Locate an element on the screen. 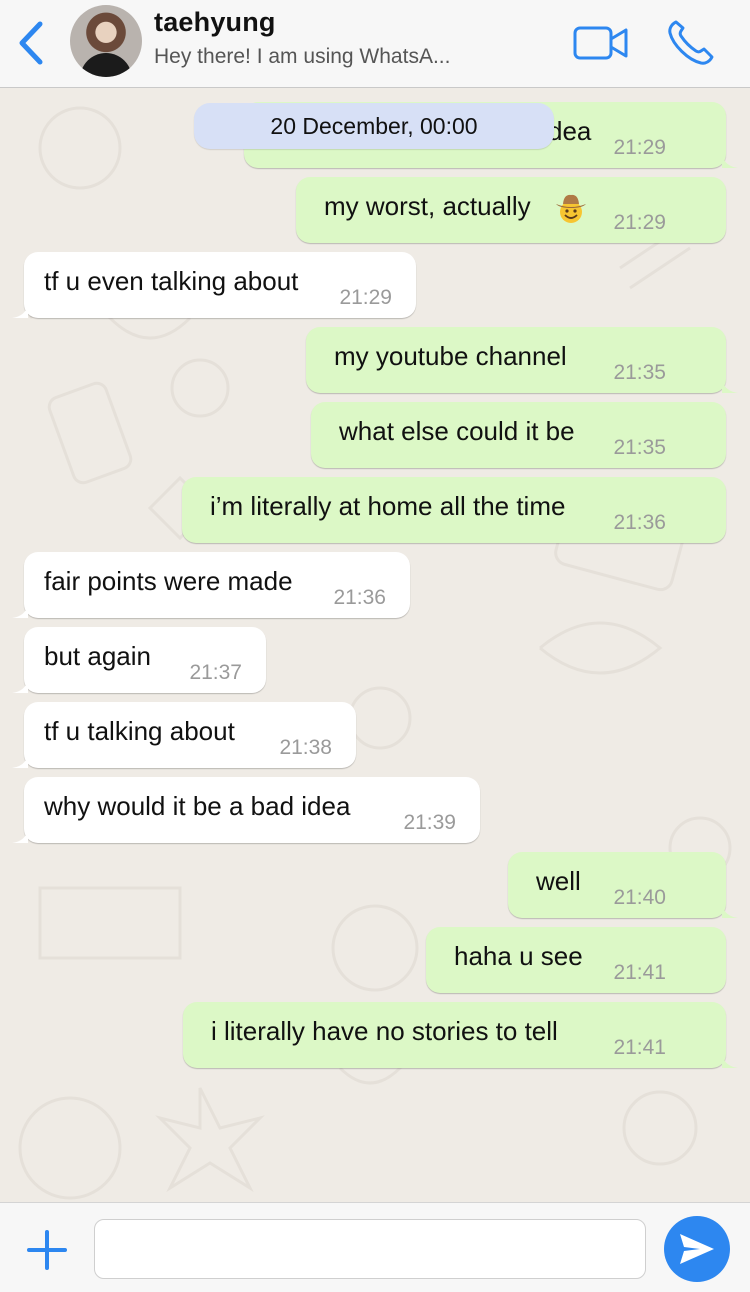 This screenshot has width=750, height=1292. attach-button is located at coordinates (47, 1250).